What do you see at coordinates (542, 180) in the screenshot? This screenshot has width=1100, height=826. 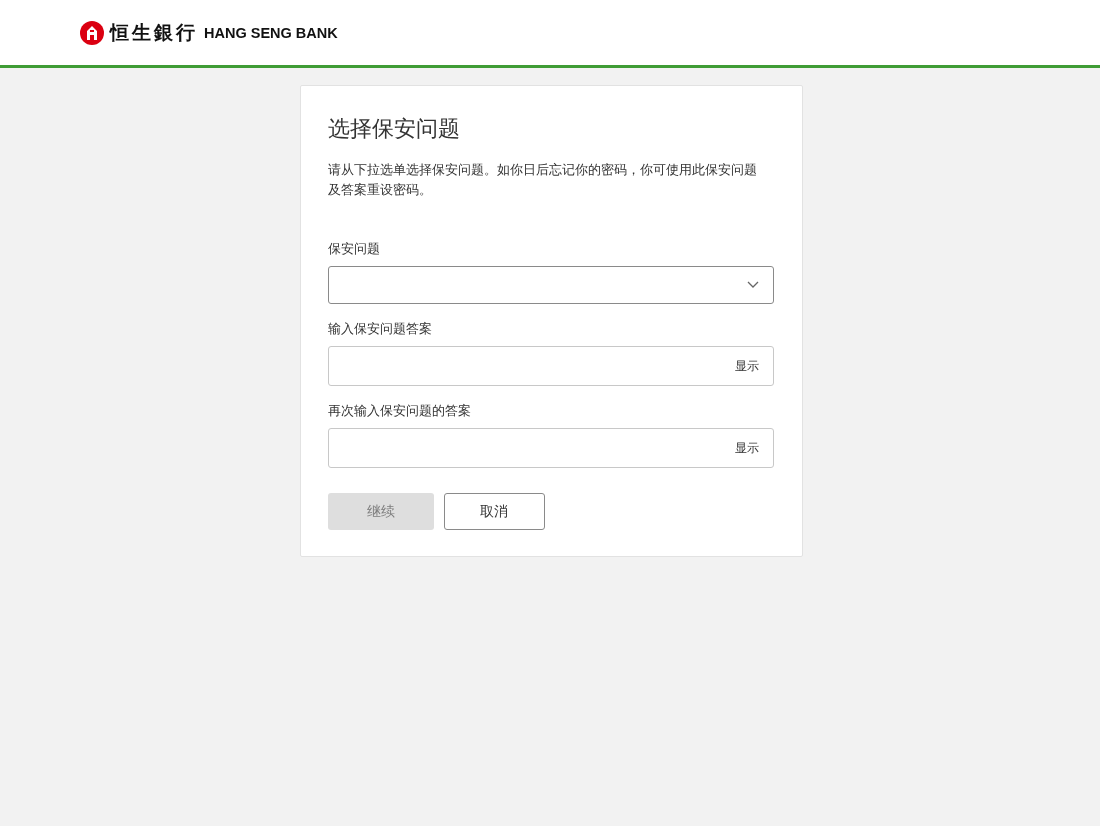 I see `form-description: 请从下拉选单选择保安问题。如你日后忘记你的密码，你可使用此保安问题及答案重设密码。` at bounding box center [542, 180].